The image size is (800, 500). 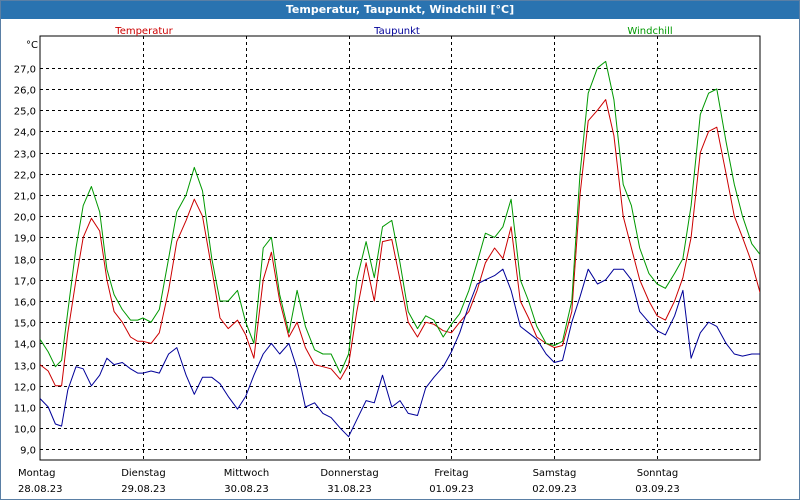 What do you see at coordinates (25, 324) in the screenshot?
I see `y-tick-label: 15,0` at bounding box center [25, 324].